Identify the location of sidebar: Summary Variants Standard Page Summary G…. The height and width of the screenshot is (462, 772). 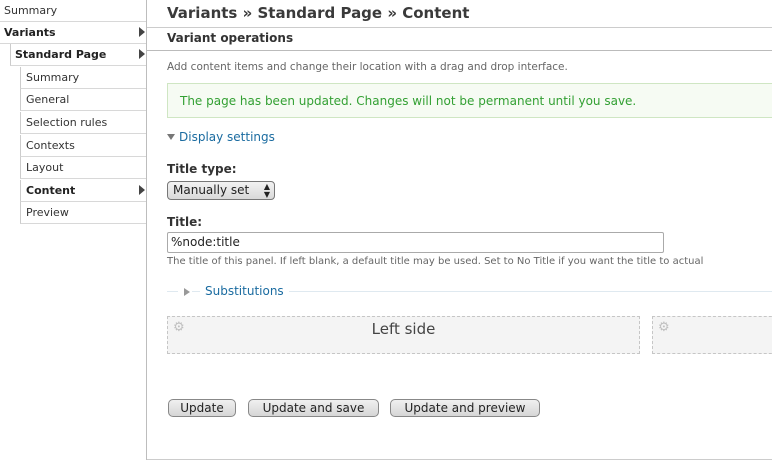
(73, 115).